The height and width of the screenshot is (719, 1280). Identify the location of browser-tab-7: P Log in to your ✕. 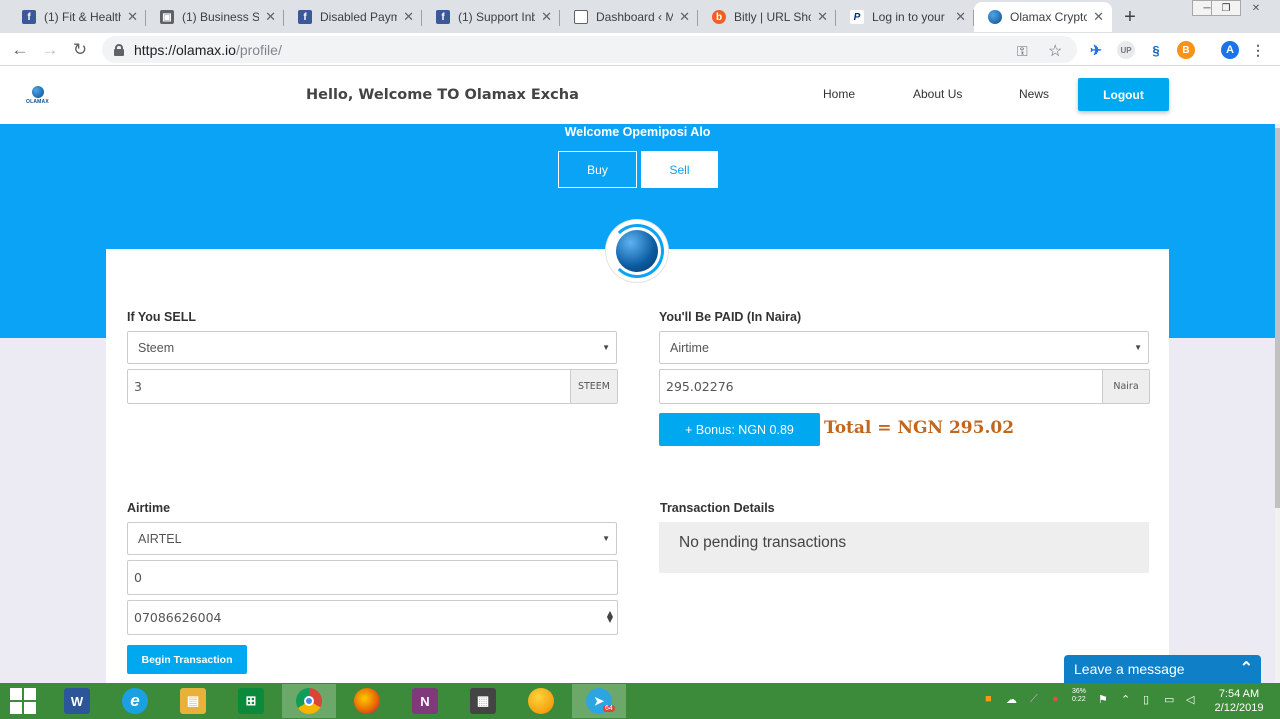
(905, 17).